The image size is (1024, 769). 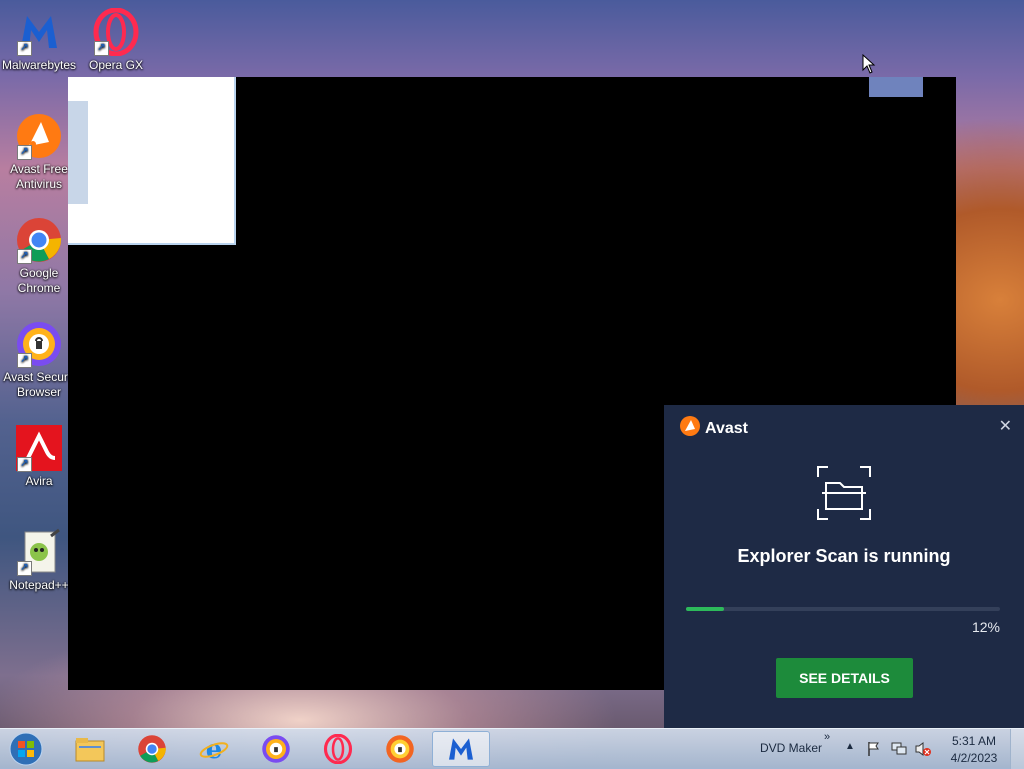 I want to click on taskbar-opera, so click(x=338, y=749).